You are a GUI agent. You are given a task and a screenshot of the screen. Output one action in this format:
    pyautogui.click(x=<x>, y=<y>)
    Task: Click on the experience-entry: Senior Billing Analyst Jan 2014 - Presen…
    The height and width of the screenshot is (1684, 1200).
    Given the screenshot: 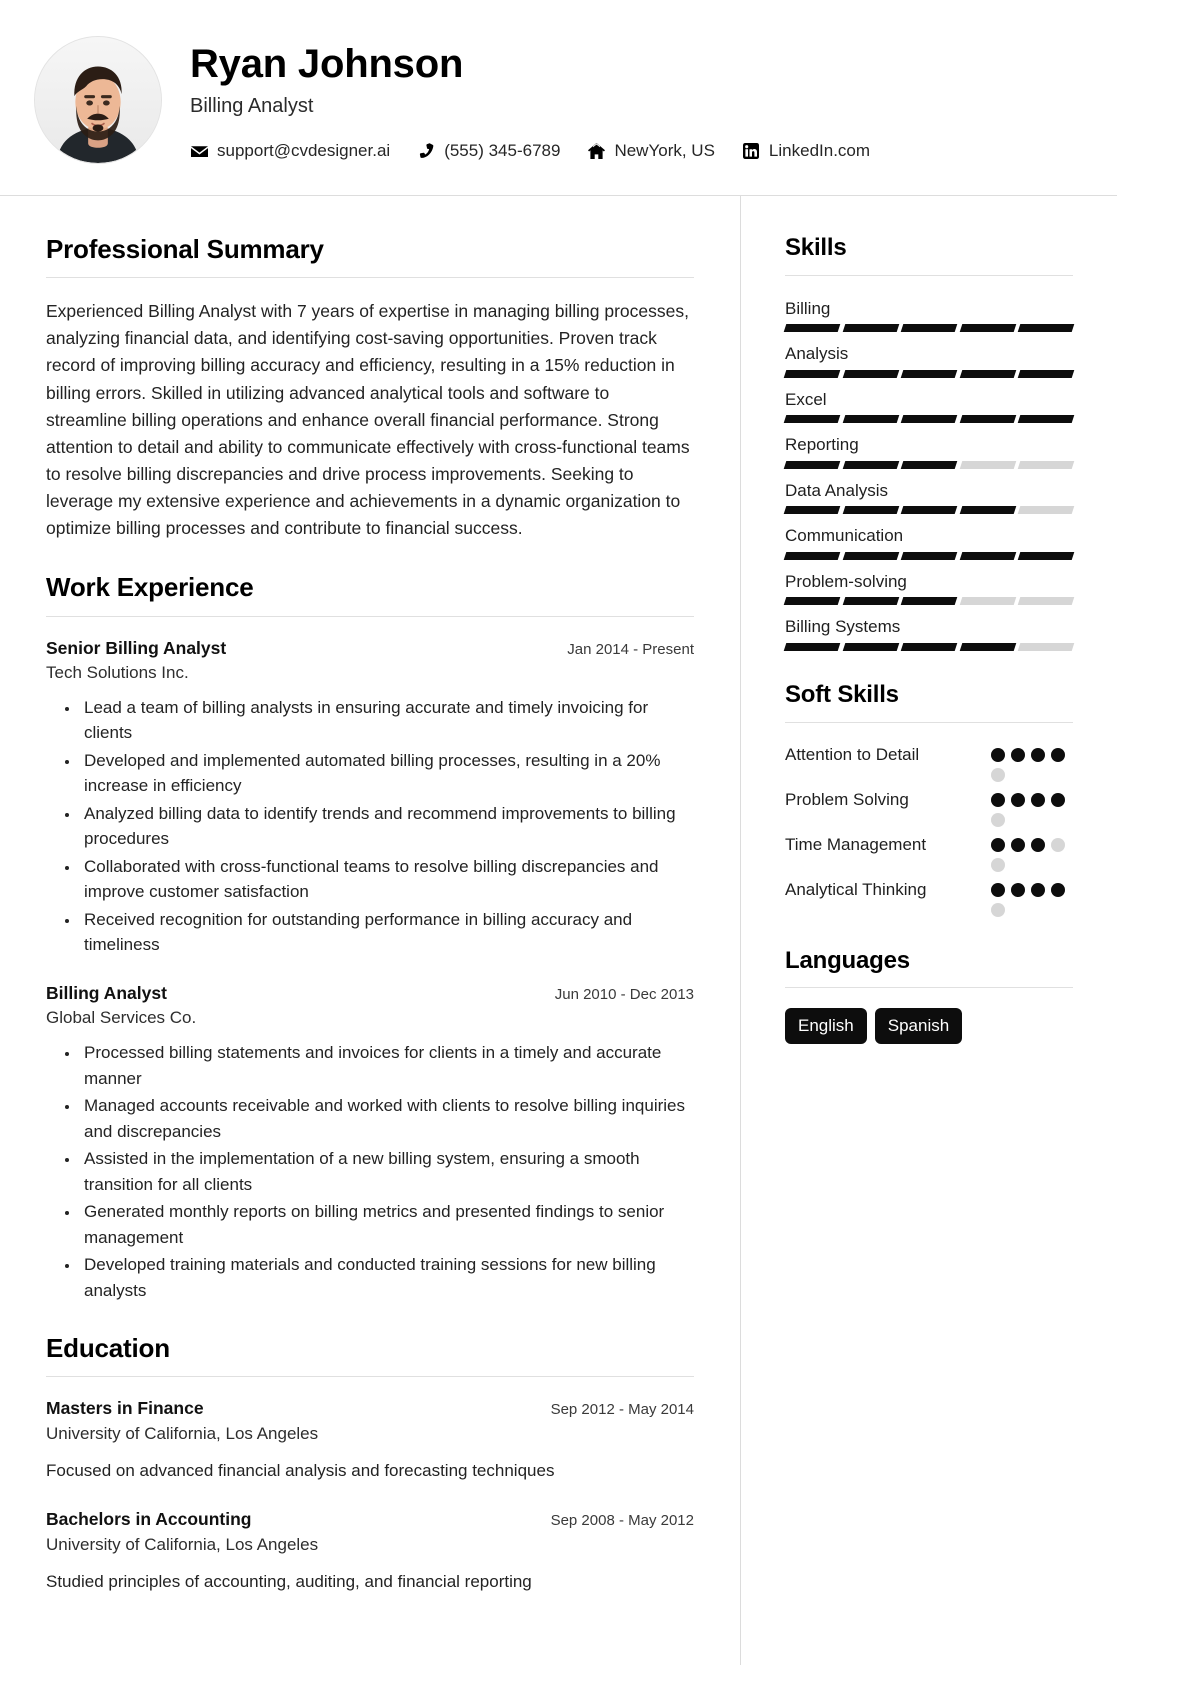 What is the action you would take?
    pyautogui.click(x=370, y=797)
    